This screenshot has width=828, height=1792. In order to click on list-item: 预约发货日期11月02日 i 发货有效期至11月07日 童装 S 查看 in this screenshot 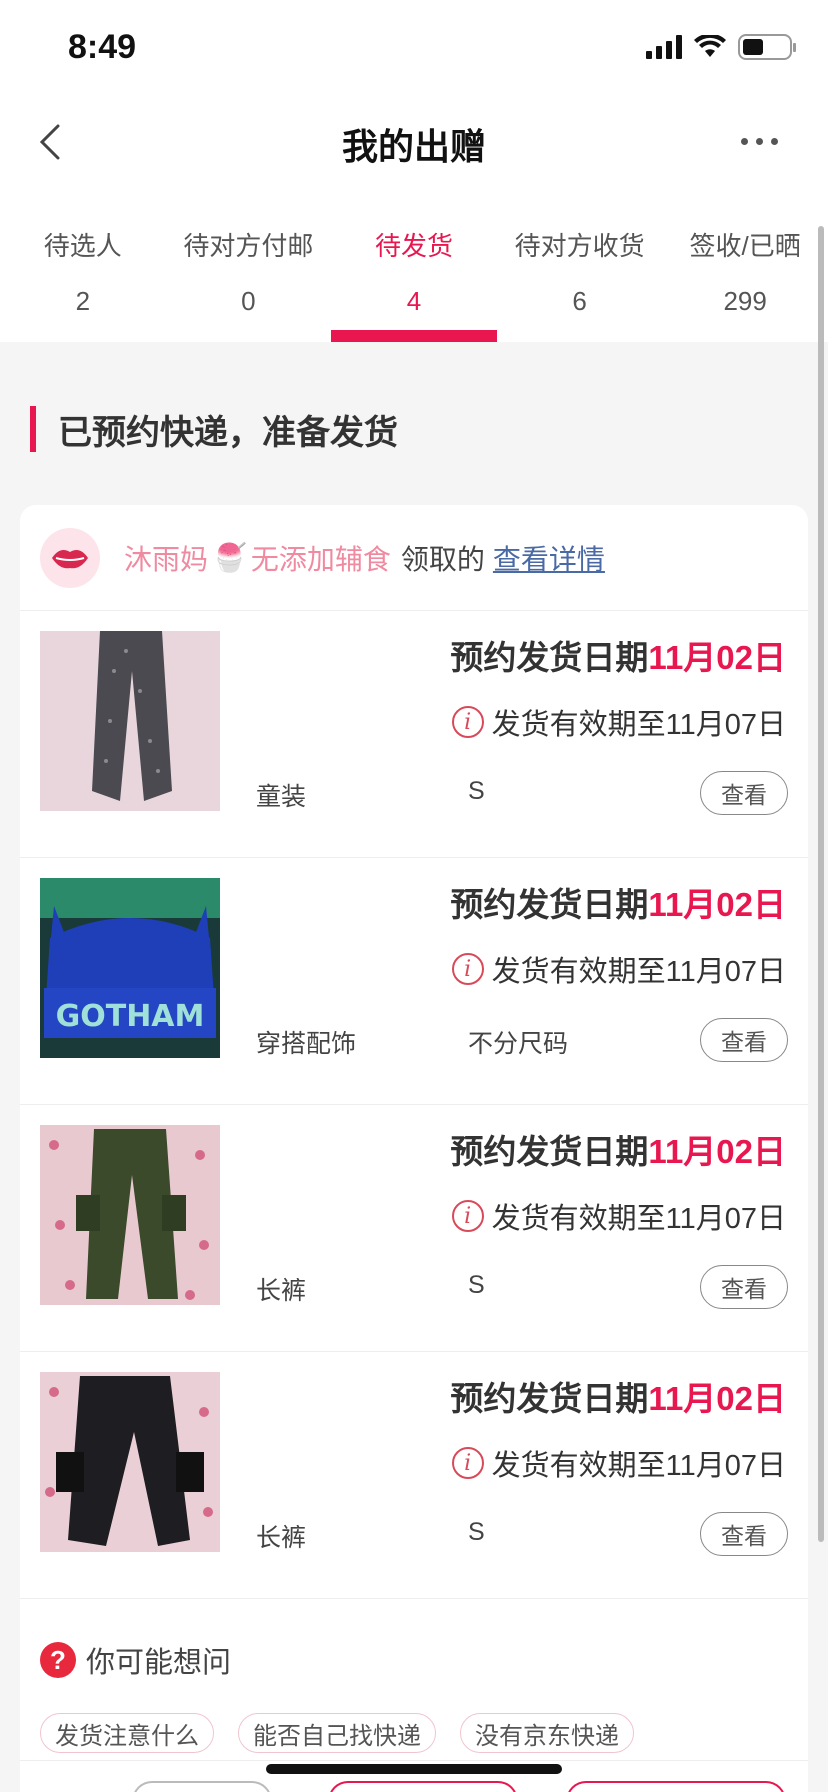, I will do `click(414, 734)`.